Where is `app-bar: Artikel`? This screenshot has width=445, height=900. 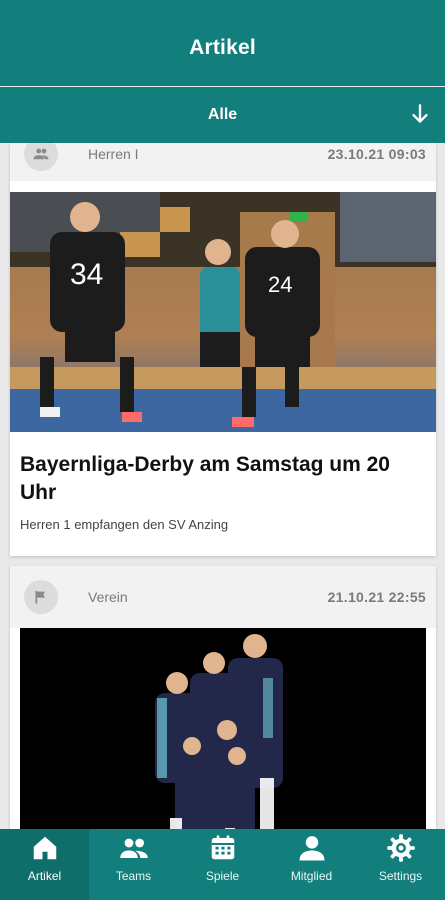 app-bar: Artikel is located at coordinates (222, 43).